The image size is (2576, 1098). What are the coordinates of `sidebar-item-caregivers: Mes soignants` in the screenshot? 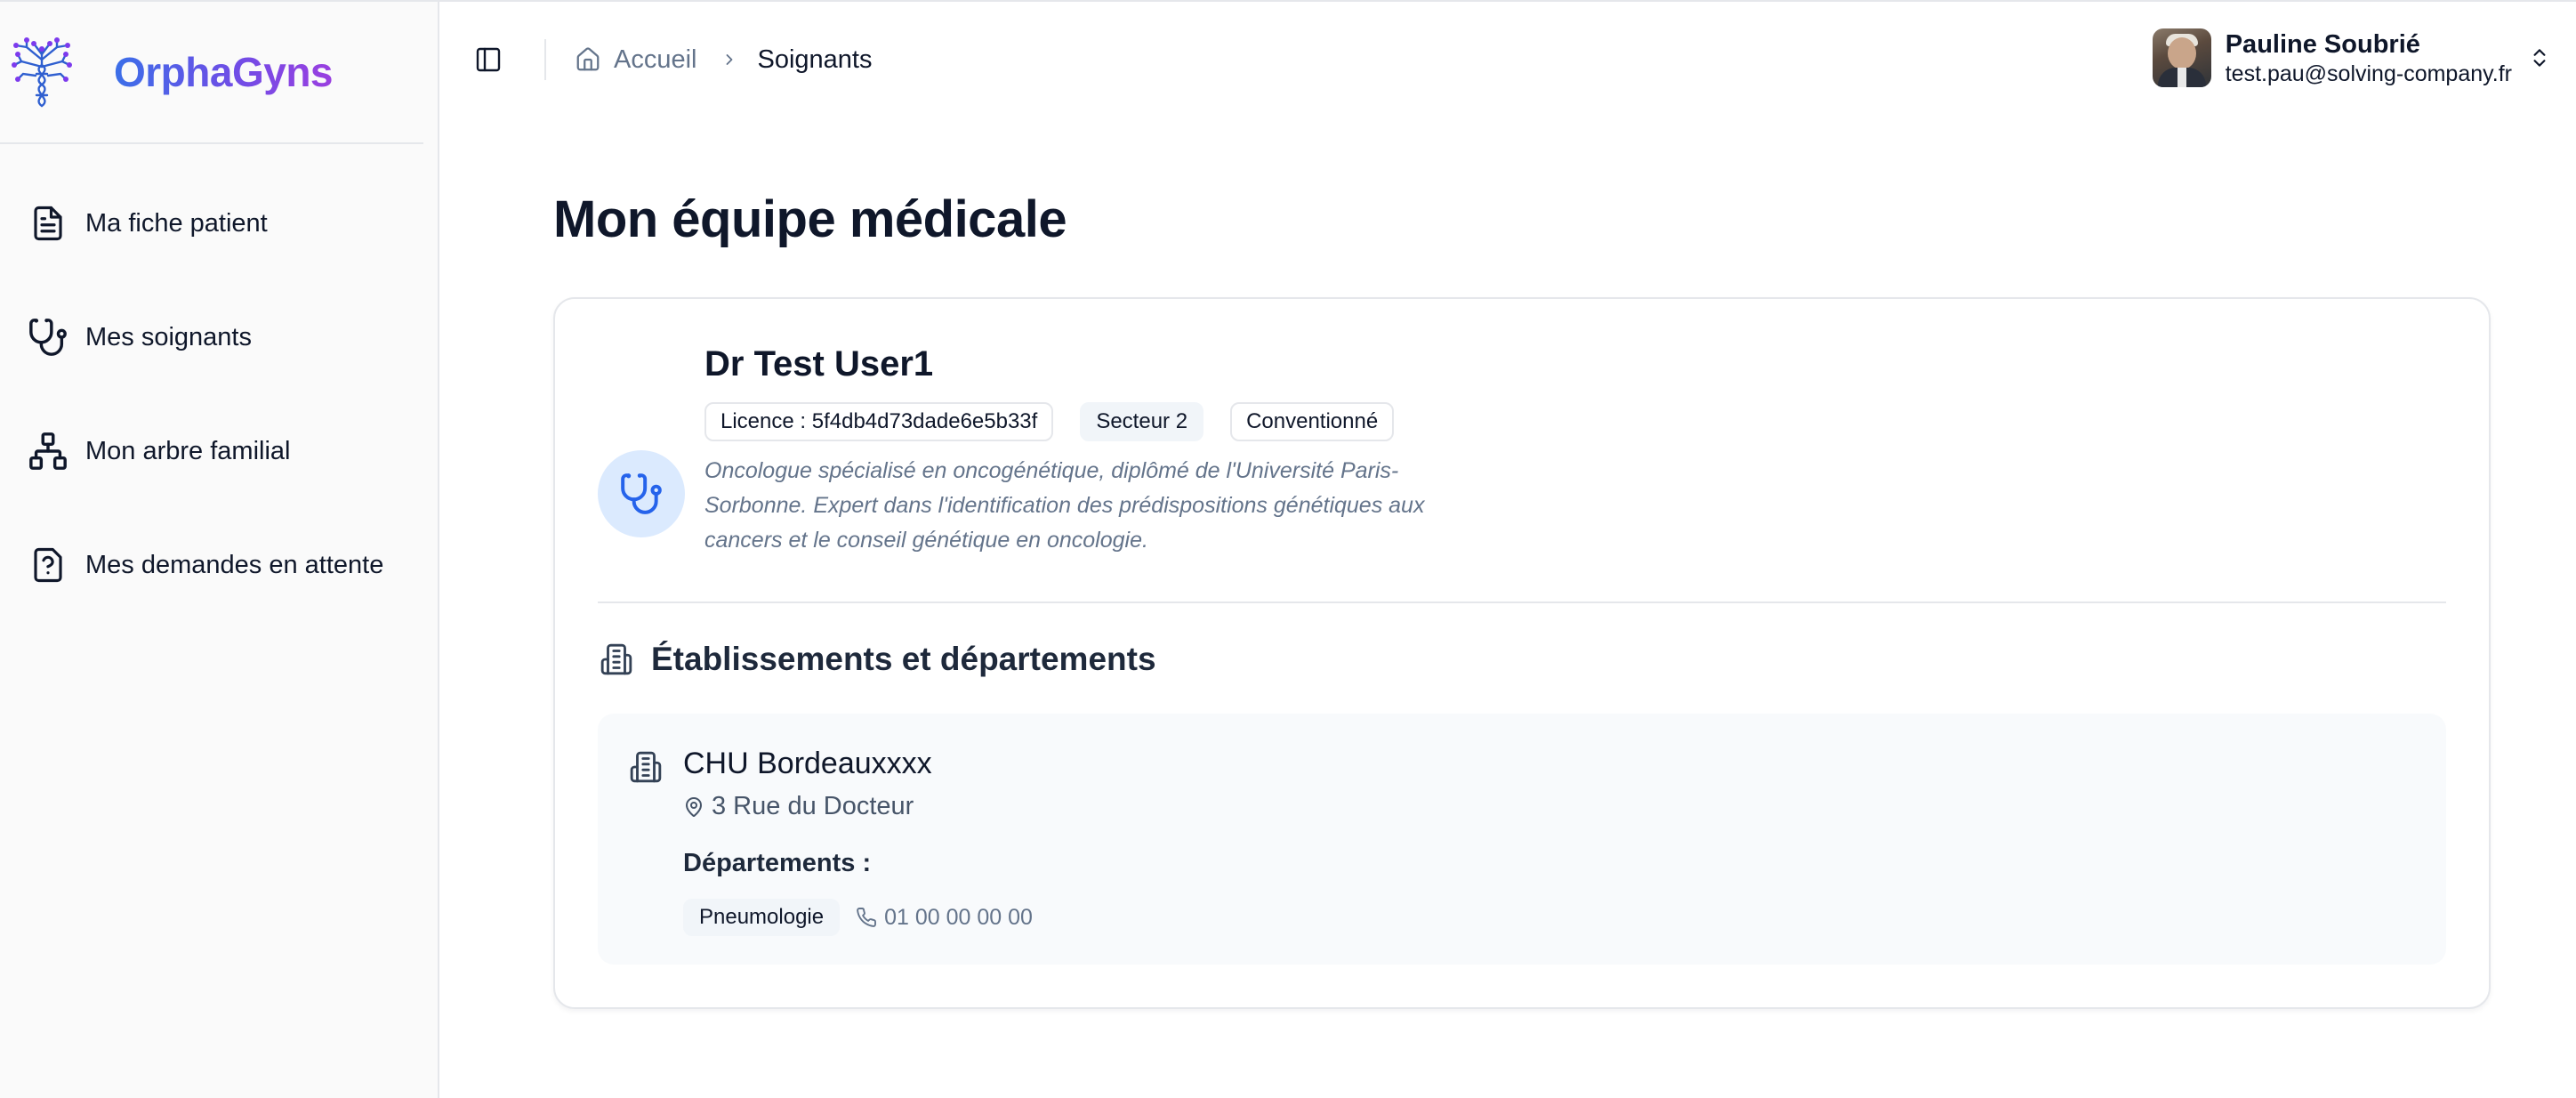 It's located at (224, 337).